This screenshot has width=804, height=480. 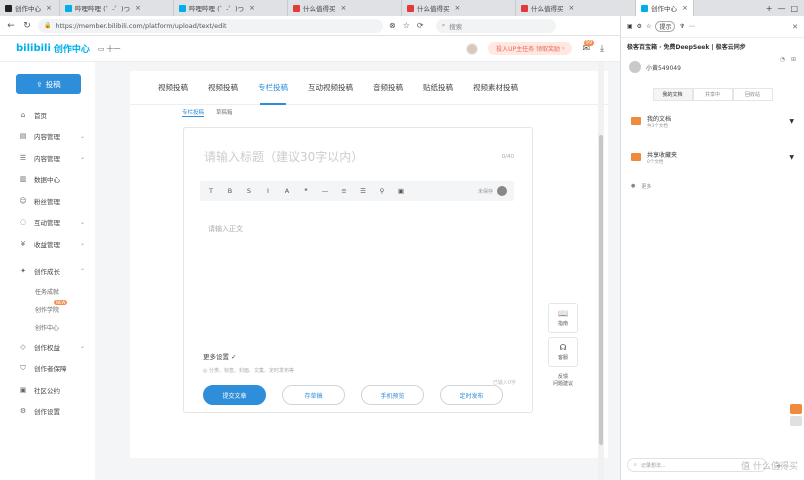 What do you see at coordinates (712, 186) in the screenshot?
I see `panel-more: ● 更多` at bounding box center [712, 186].